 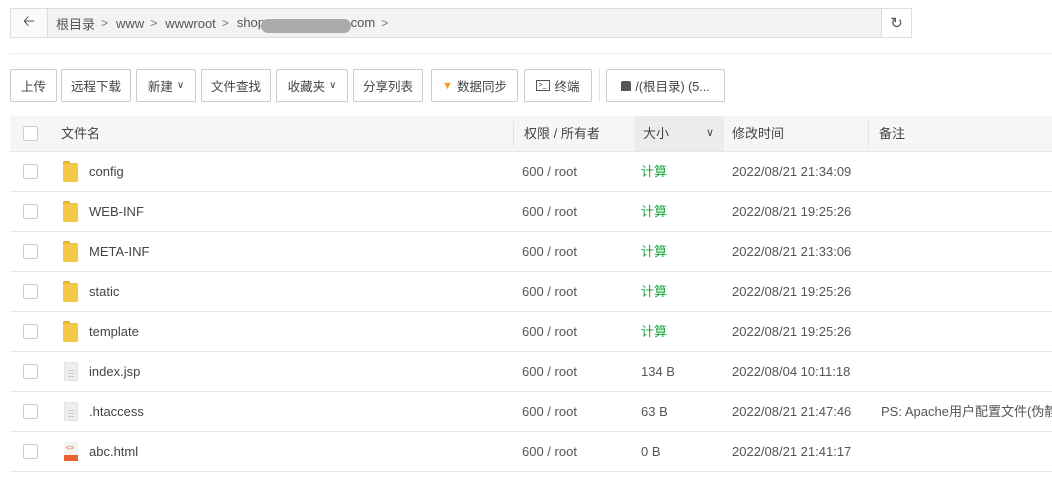 What do you see at coordinates (447, 85) in the screenshot?
I see `diamond-icon: ▼` at bounding box center [447, 85].